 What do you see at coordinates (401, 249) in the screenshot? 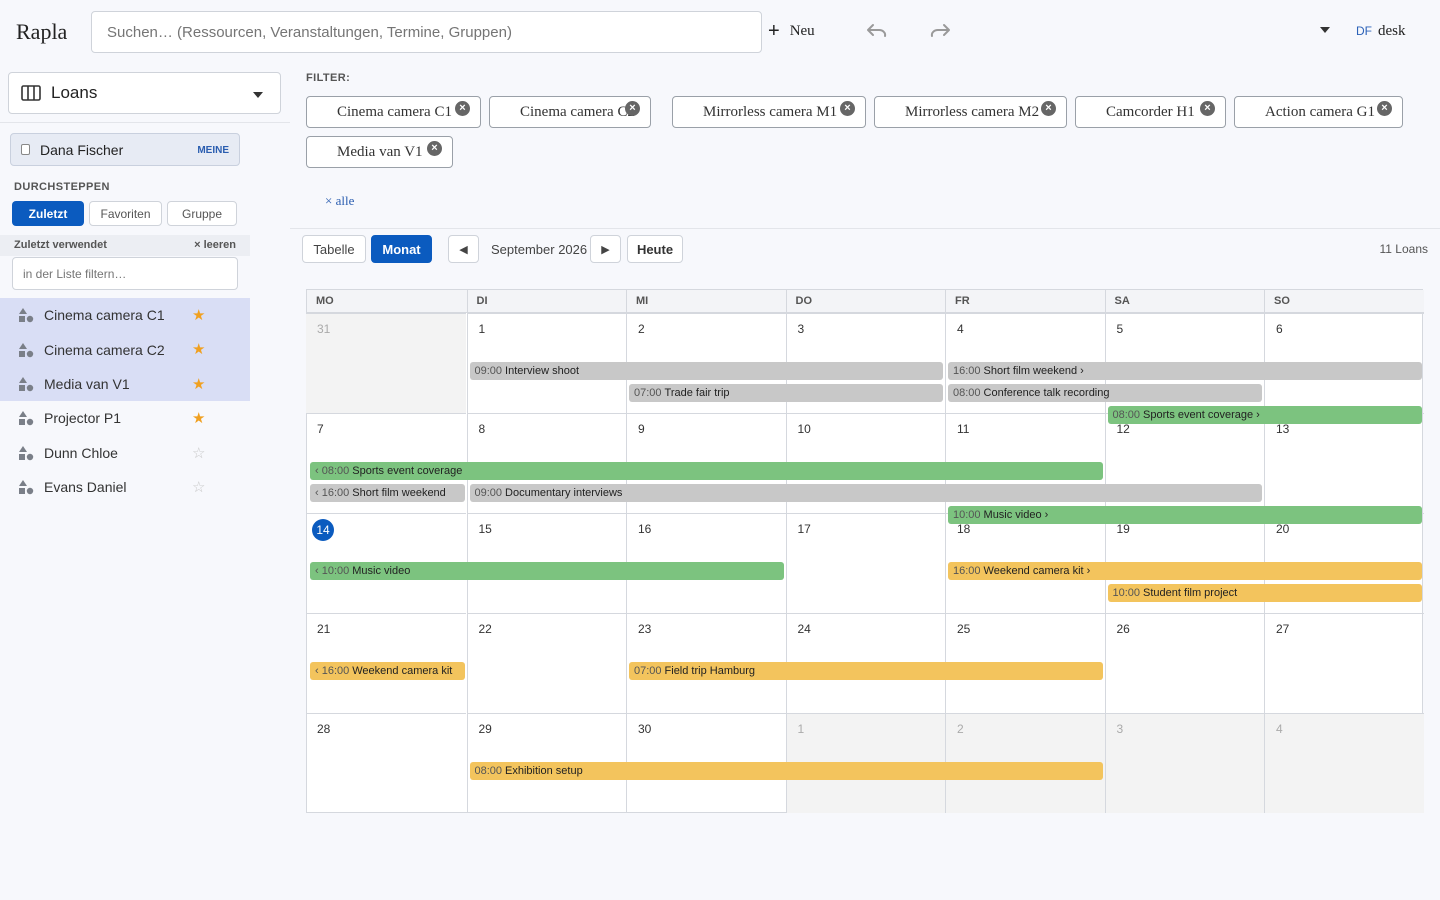
I see `month-view-button: Monat` at bounding box center [401, 249].